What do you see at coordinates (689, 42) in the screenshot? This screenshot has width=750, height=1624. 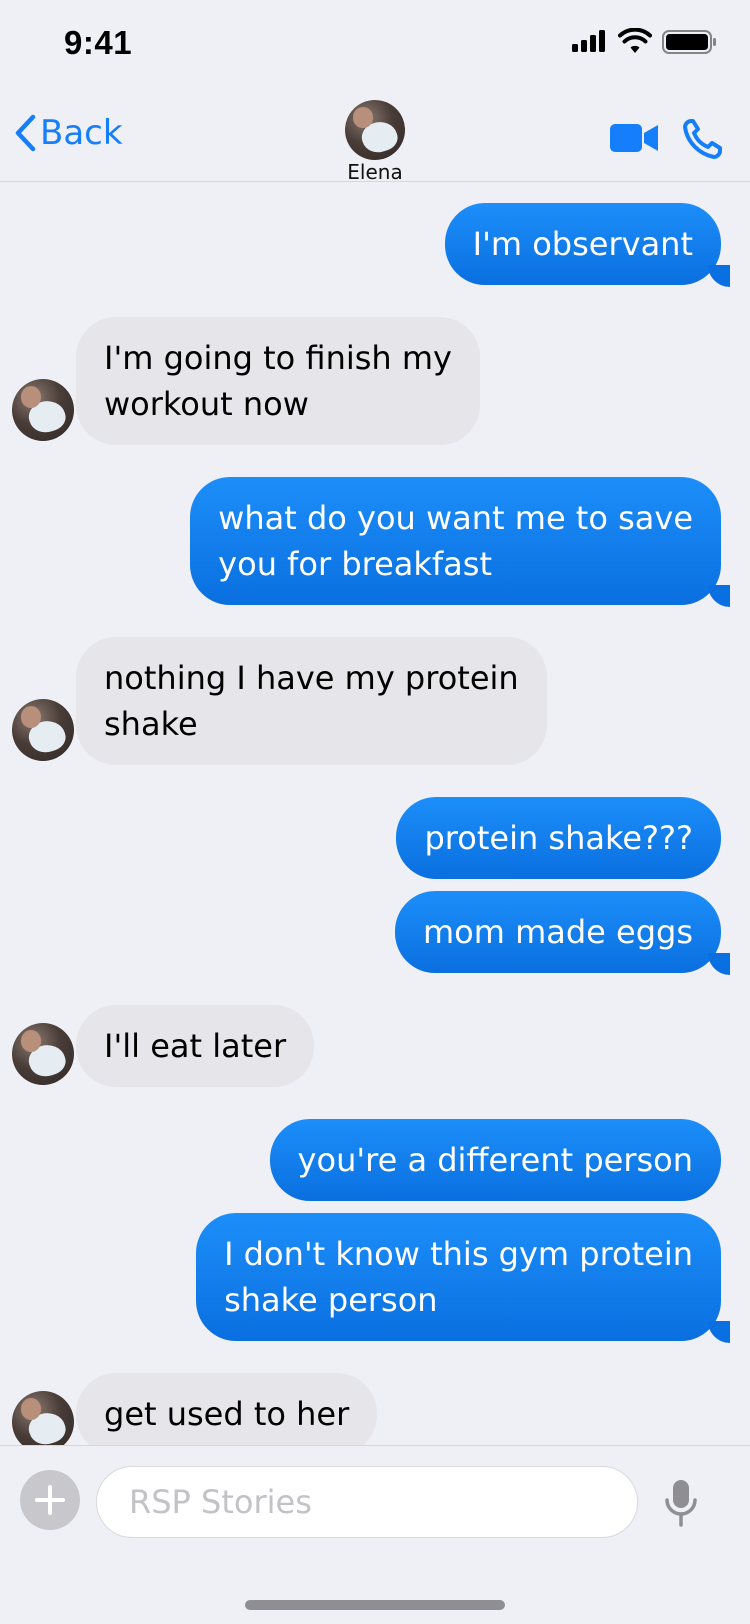 I see `battery-icon` at bounding box center [689, 42].